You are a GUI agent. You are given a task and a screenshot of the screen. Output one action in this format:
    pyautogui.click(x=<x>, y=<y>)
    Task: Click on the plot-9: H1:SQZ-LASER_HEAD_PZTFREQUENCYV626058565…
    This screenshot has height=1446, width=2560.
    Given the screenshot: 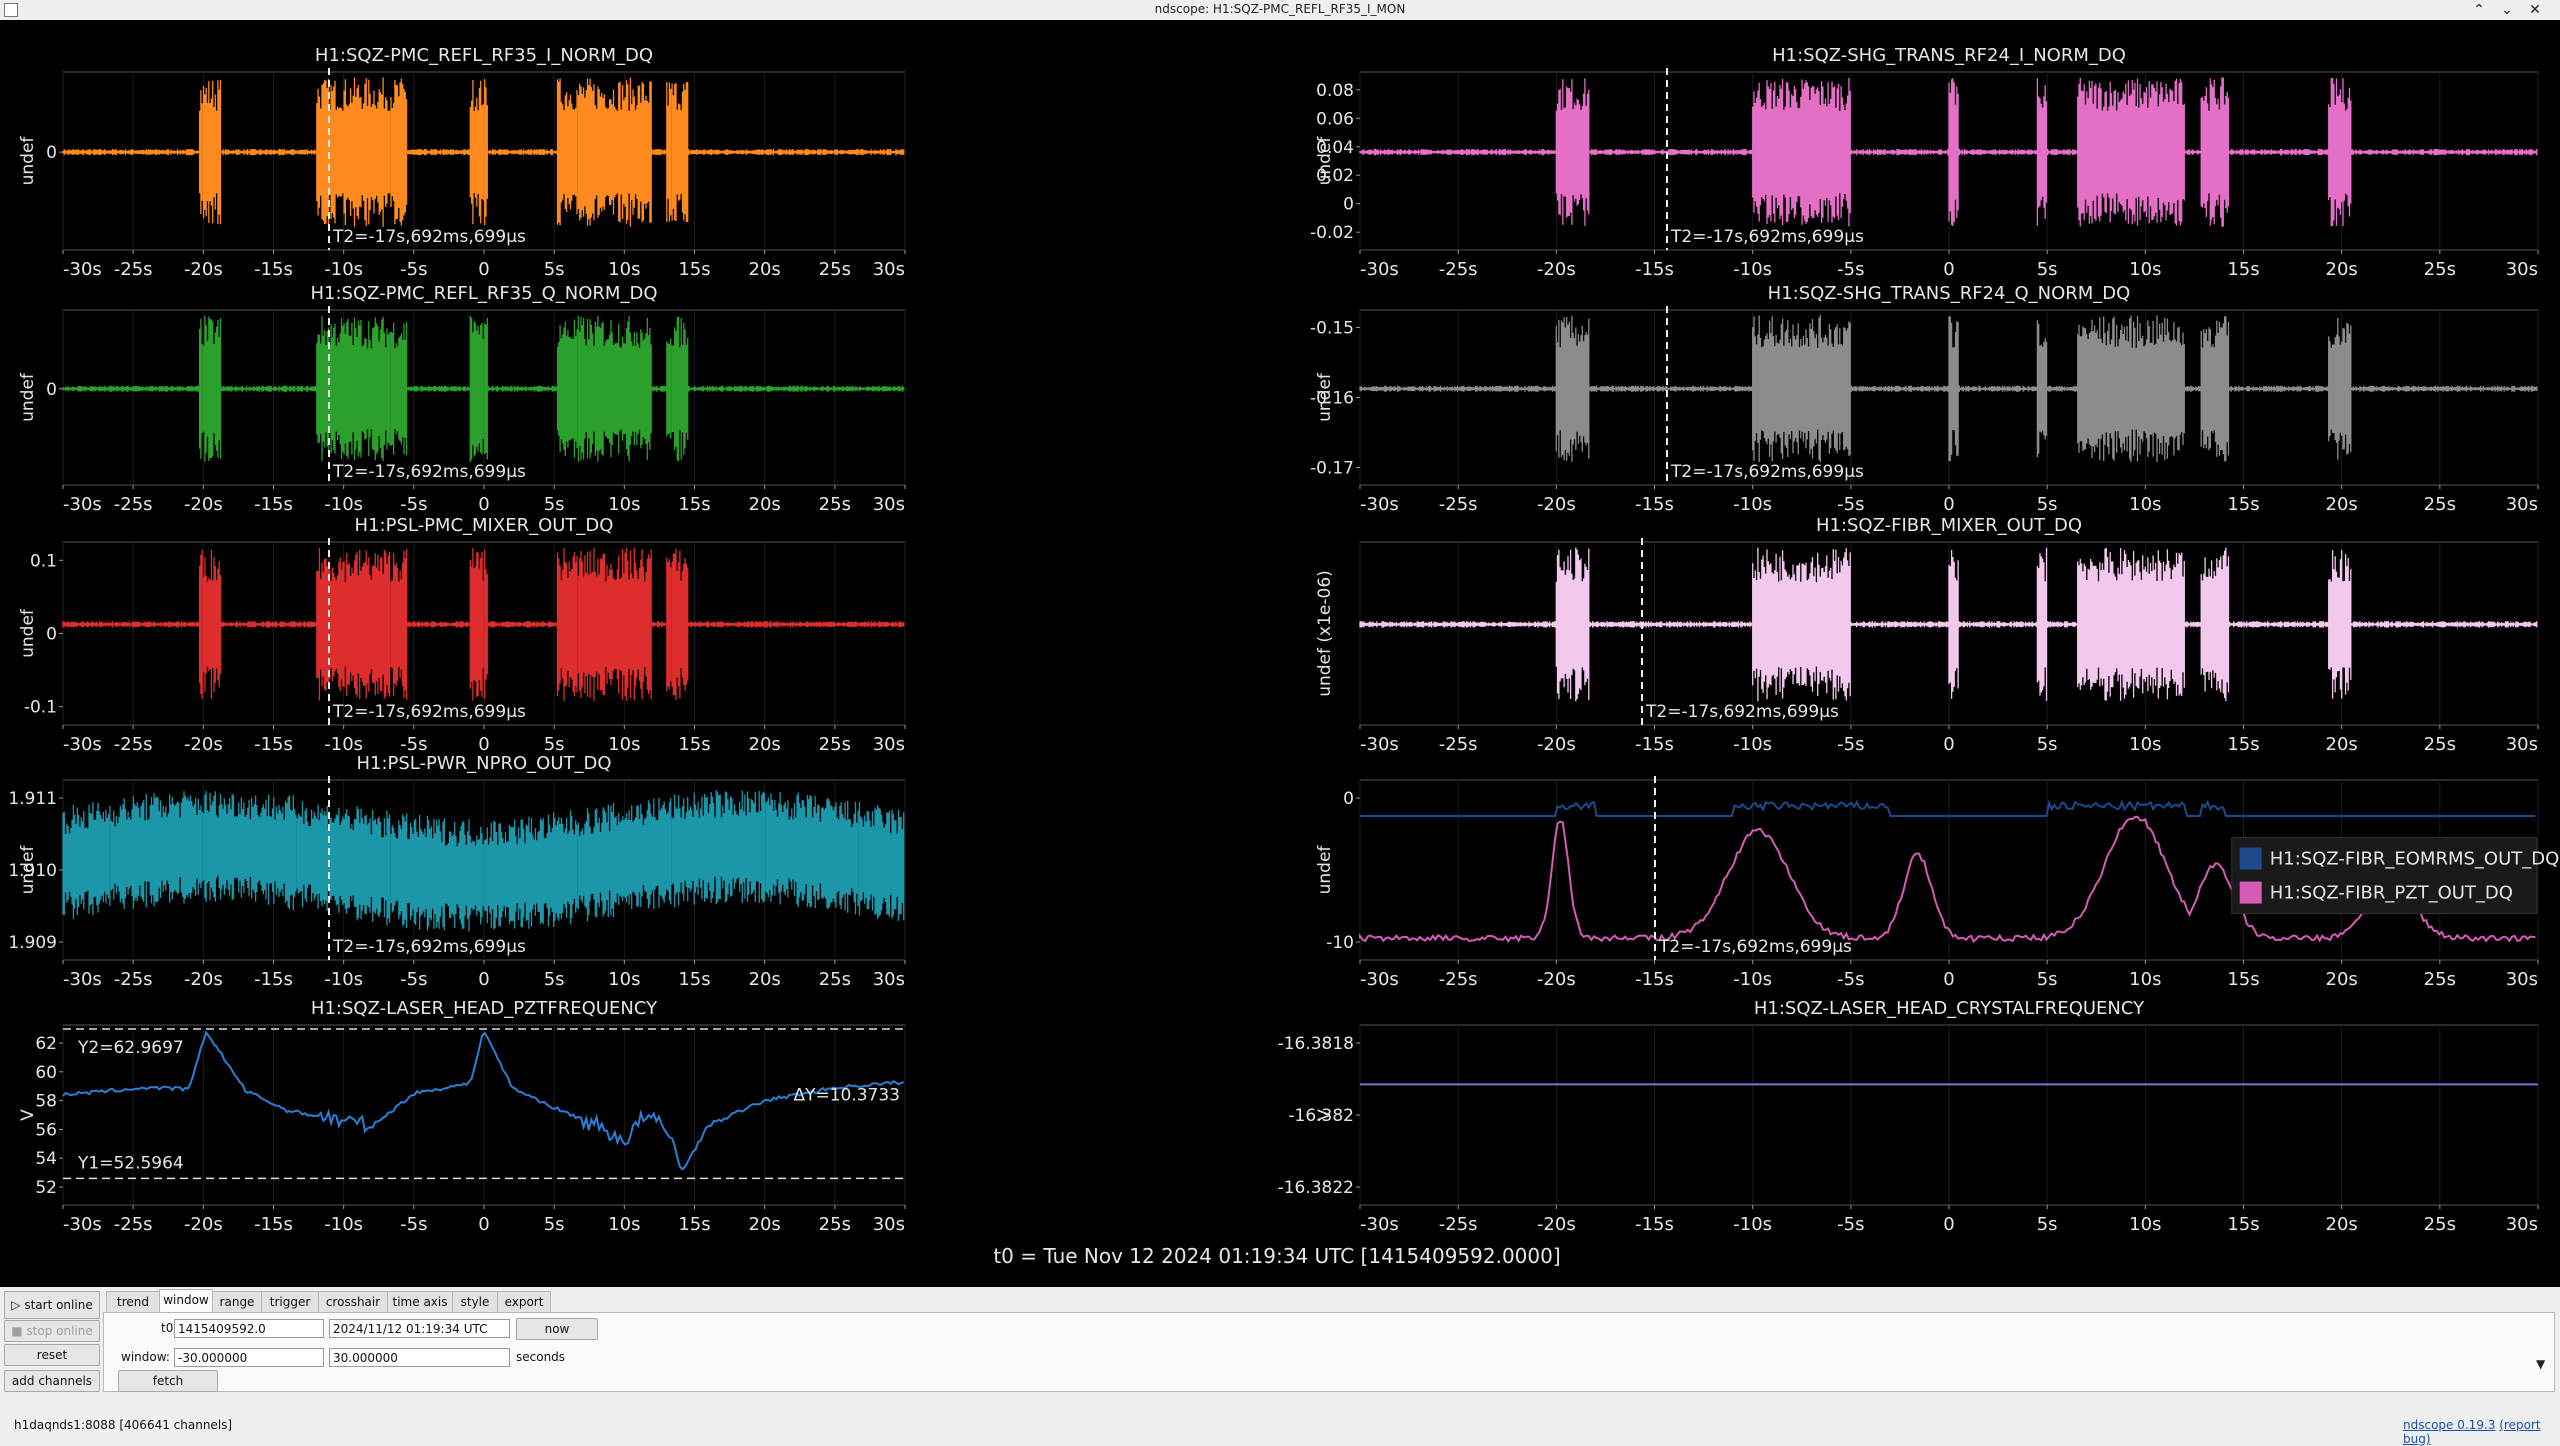 What is the action you would take?
    pyautogui.click(x=462, y=1116)
    